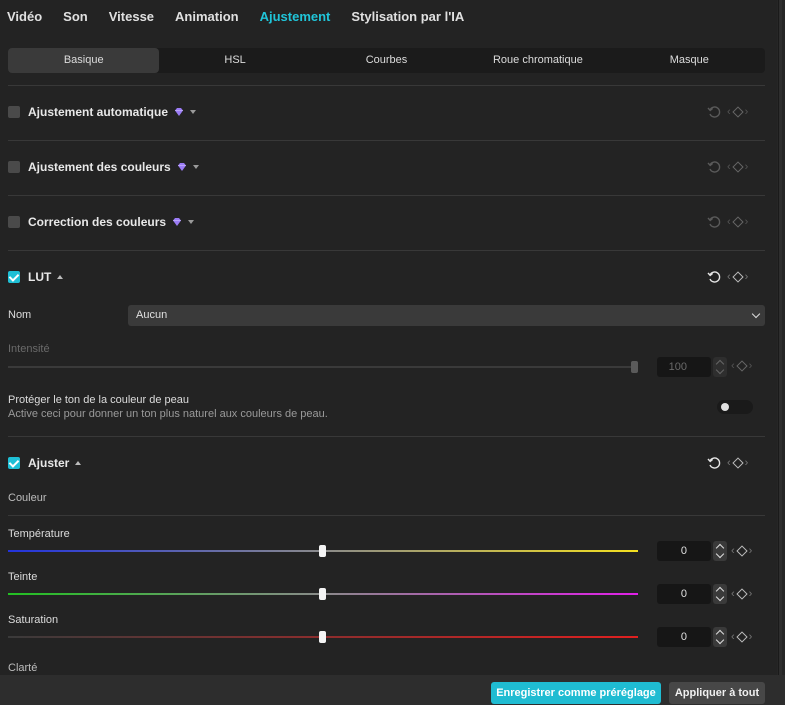  What do you see at coordinates (735, 407) in the screenshot?
I see `skin-tone-toggle` at bounding box center [735, 407].